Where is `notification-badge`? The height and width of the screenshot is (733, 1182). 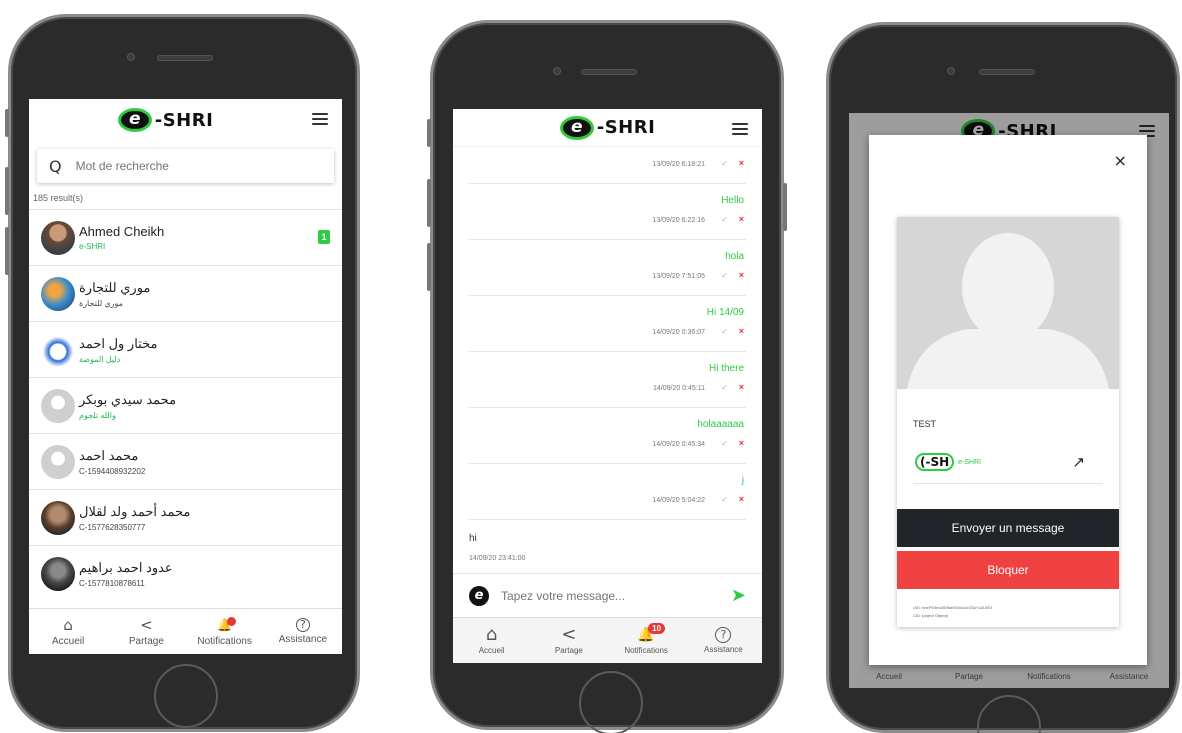 notification-badge is located at coordinates (231, 621).